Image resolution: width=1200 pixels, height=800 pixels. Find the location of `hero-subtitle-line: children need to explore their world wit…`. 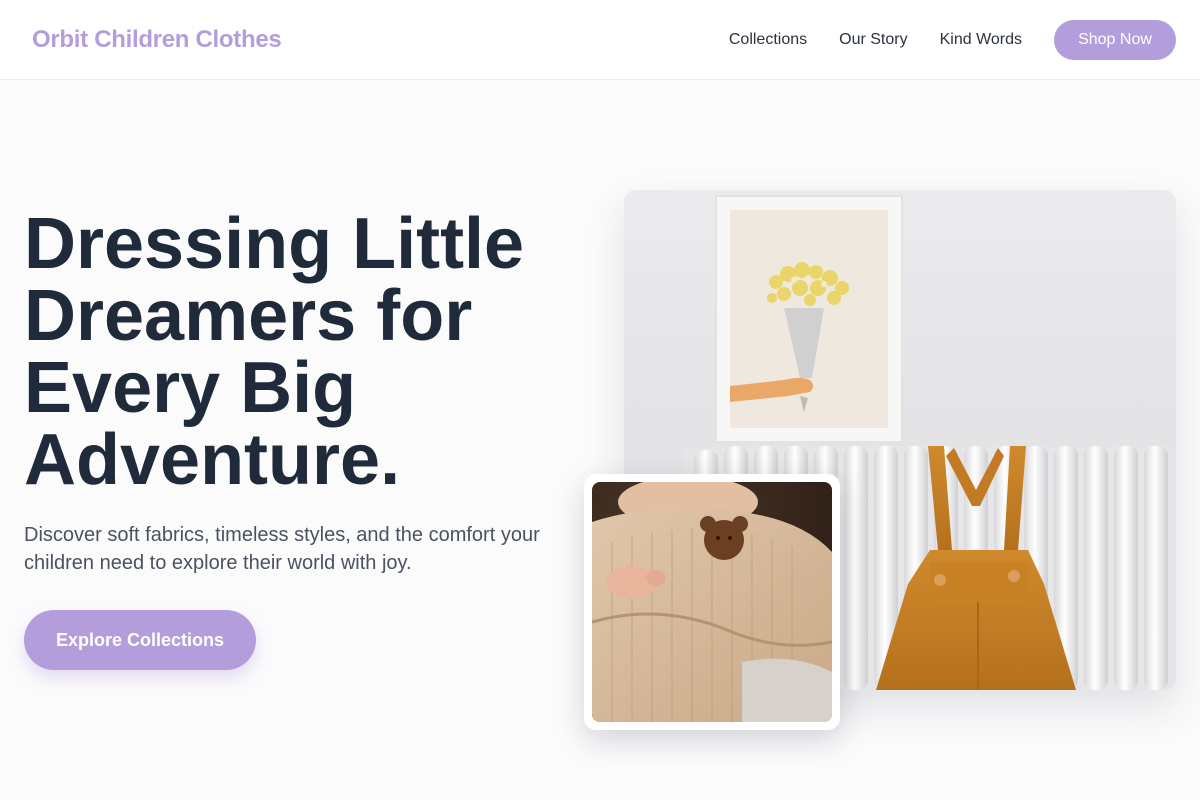

hero-subtitle-line: children need to explore their world wit… is located at coordinates (218, 563).